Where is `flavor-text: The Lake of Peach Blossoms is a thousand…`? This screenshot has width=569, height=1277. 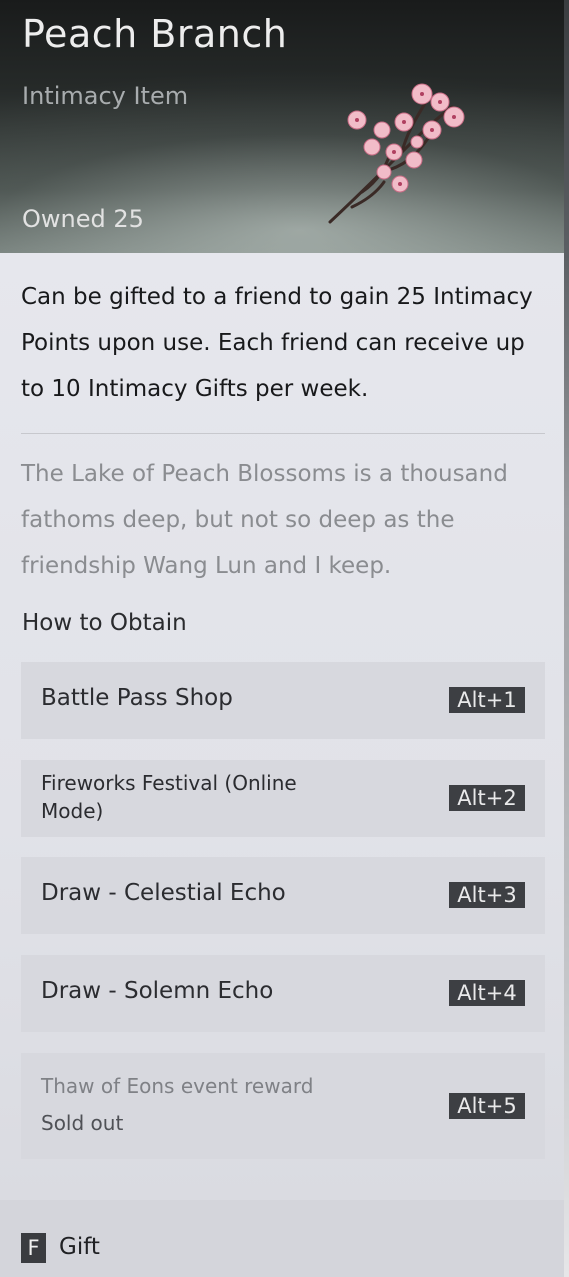 flavor-text: The Lake of Peach Blossoms is a thousand… is located at coordinates (264, 520).